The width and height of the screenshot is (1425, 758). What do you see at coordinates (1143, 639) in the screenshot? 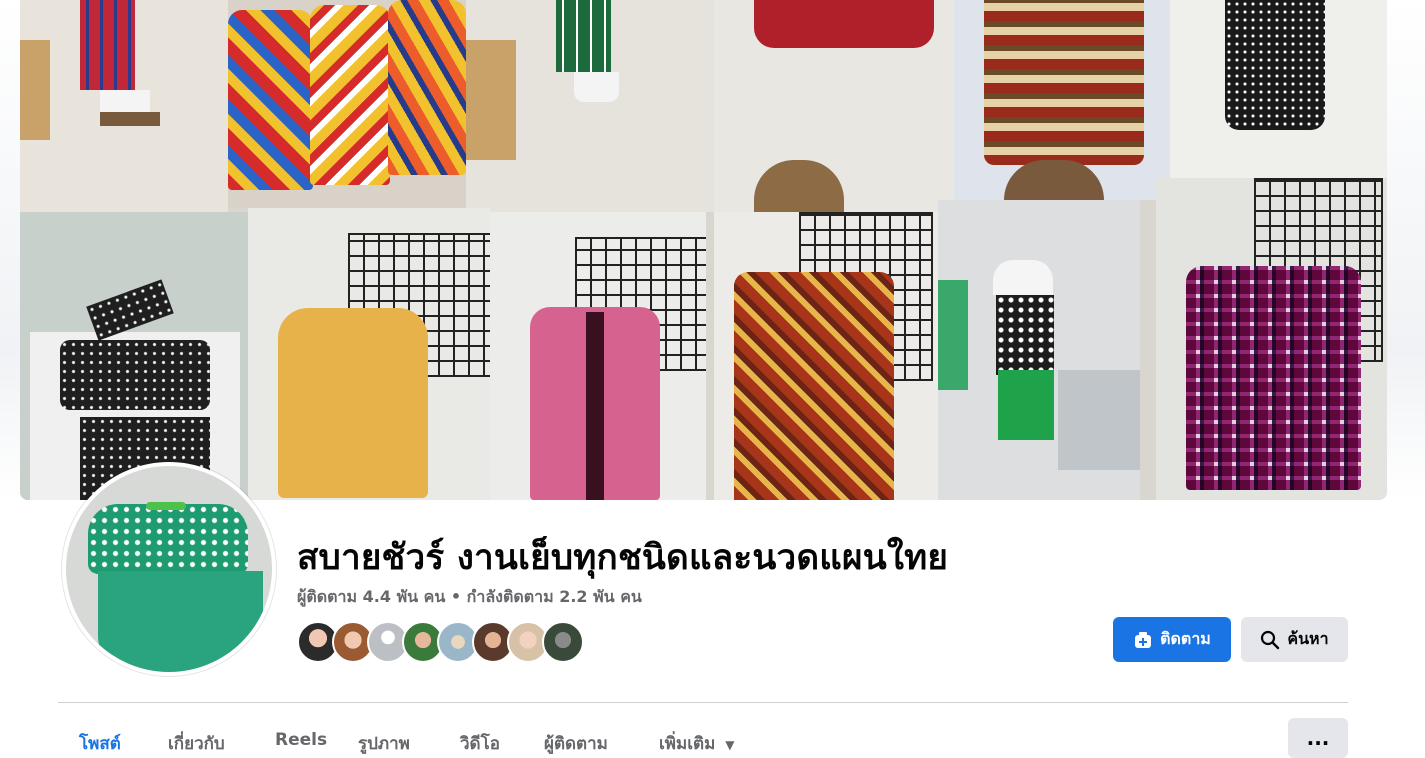
I see `follow-plus-icon` at bounding box center [1143, 639].